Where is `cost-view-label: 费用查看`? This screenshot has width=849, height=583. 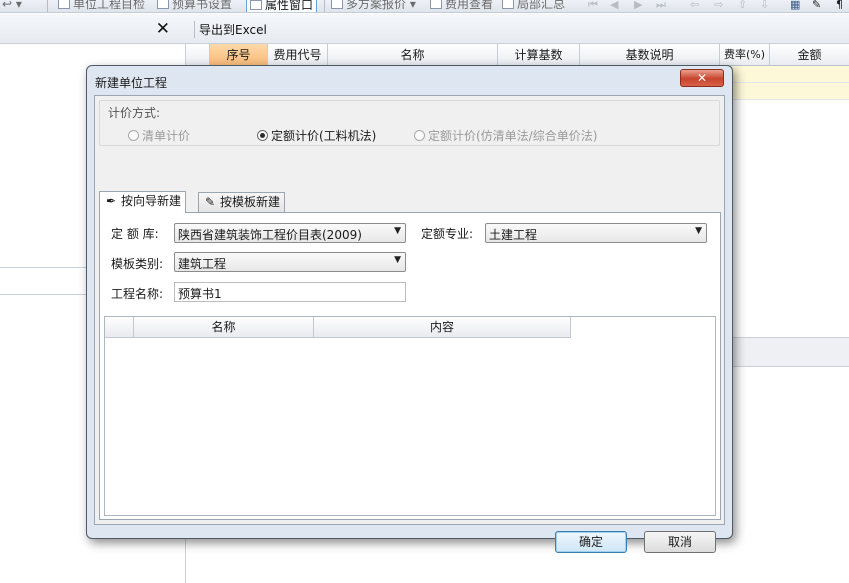
cost-view-label: 费用查看 is located at coordinates (469, 5).